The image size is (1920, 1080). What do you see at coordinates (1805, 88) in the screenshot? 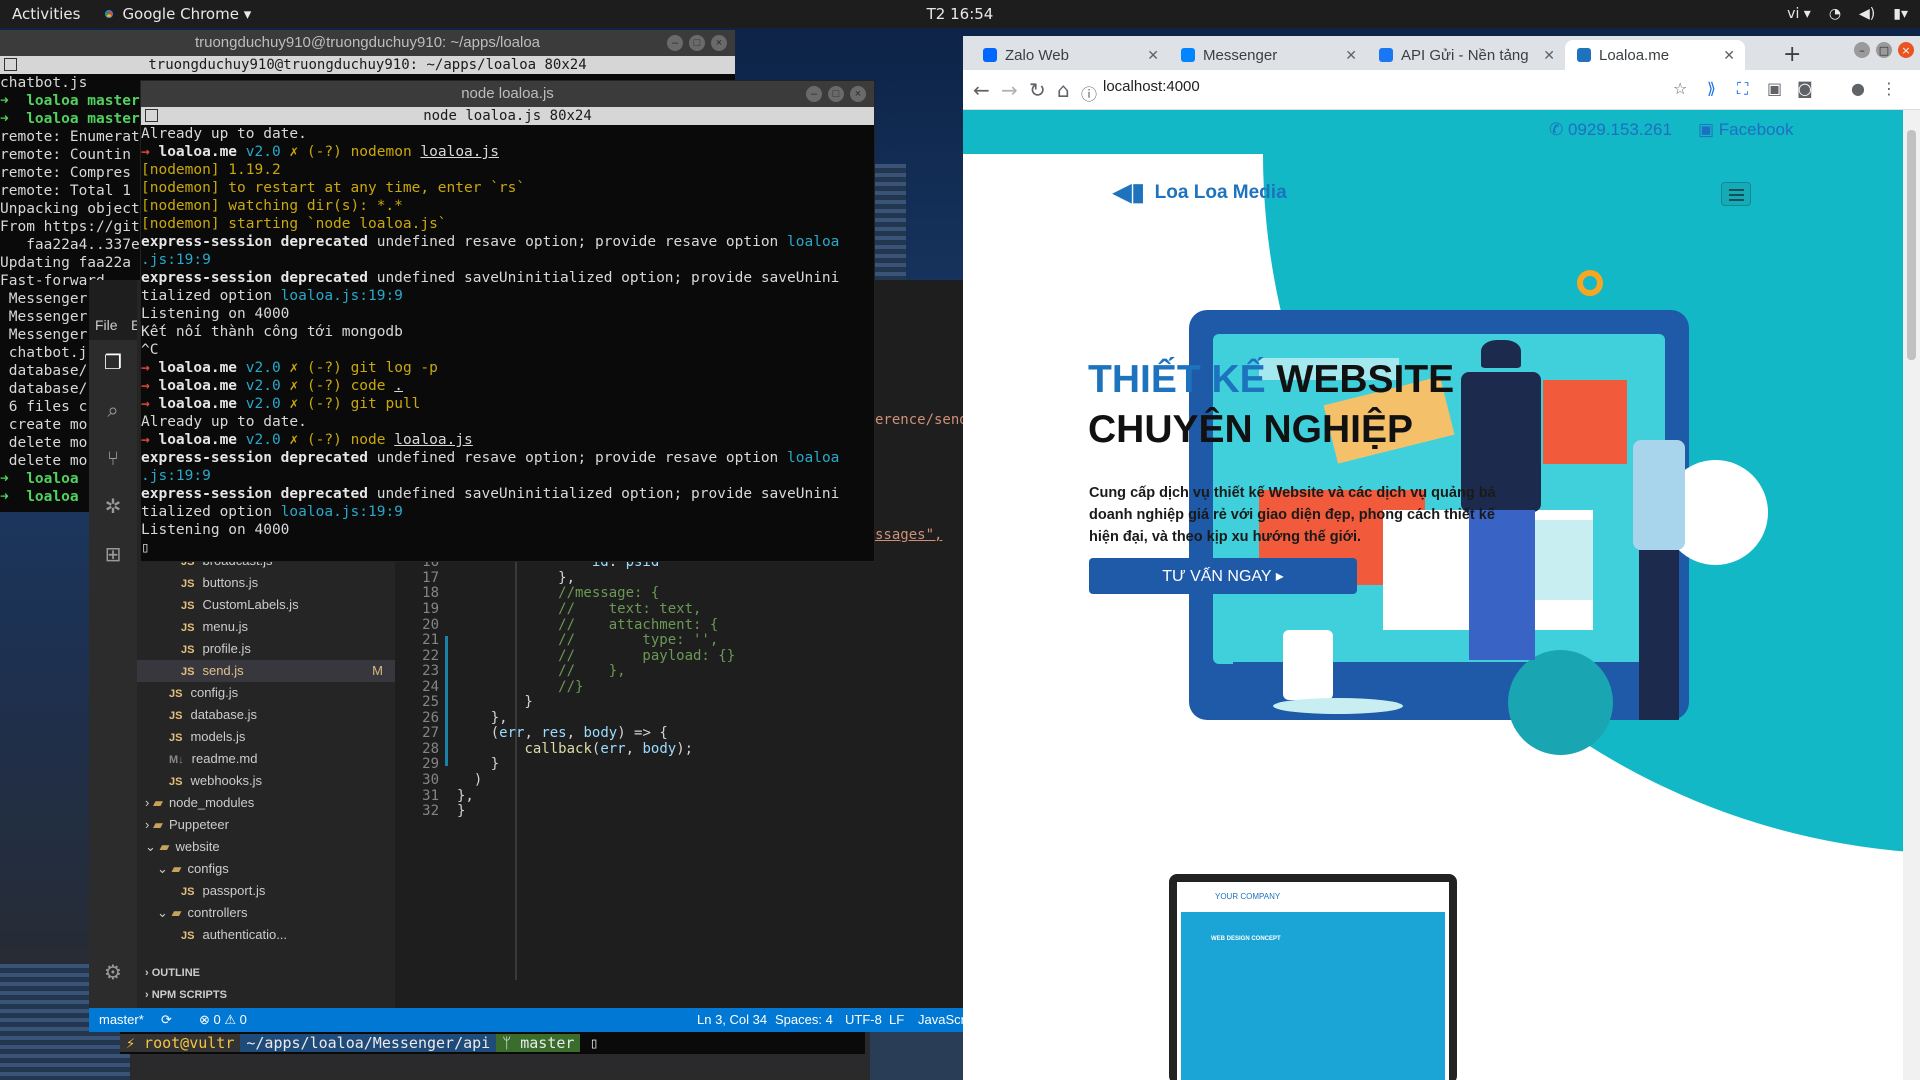
I see `camera-icon: ◙` at bounding box center [1805, 88].